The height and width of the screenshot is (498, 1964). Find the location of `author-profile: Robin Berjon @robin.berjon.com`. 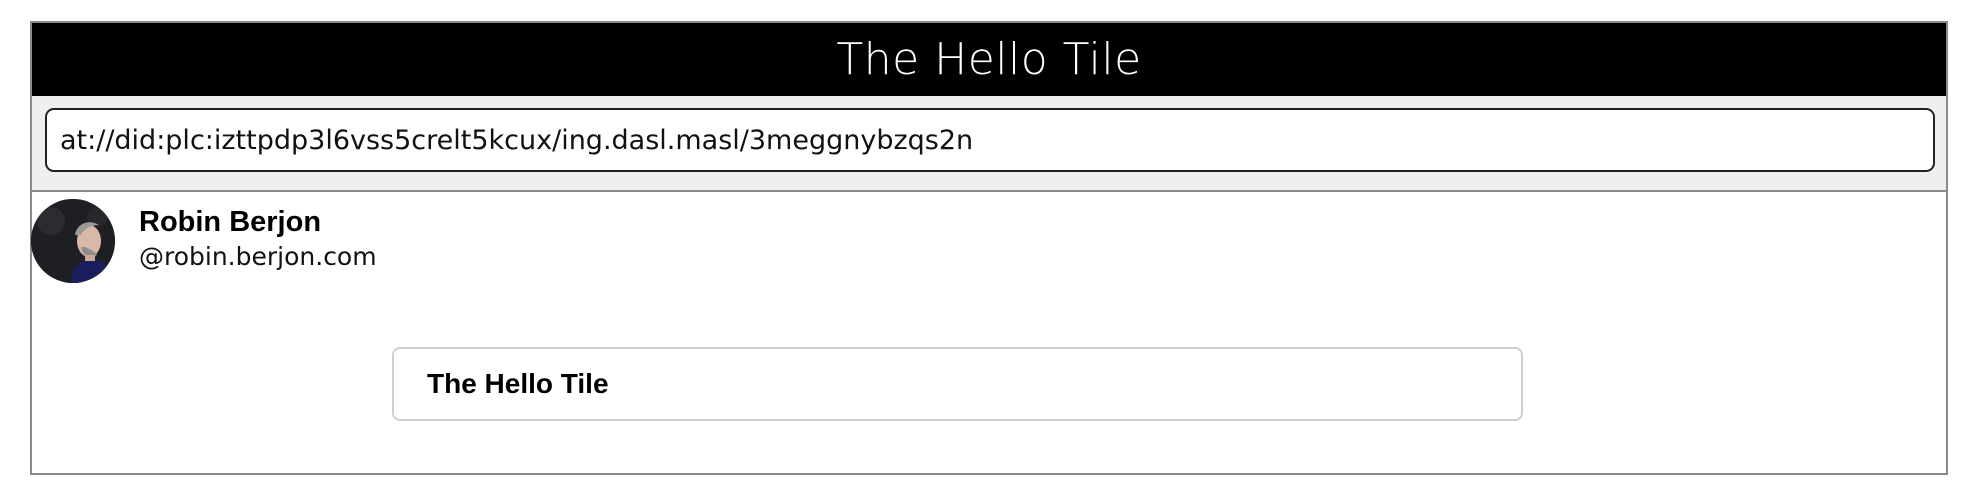

author-profile: Robin Berjon @robin.berjon.com is located at coordinates (204, 241).